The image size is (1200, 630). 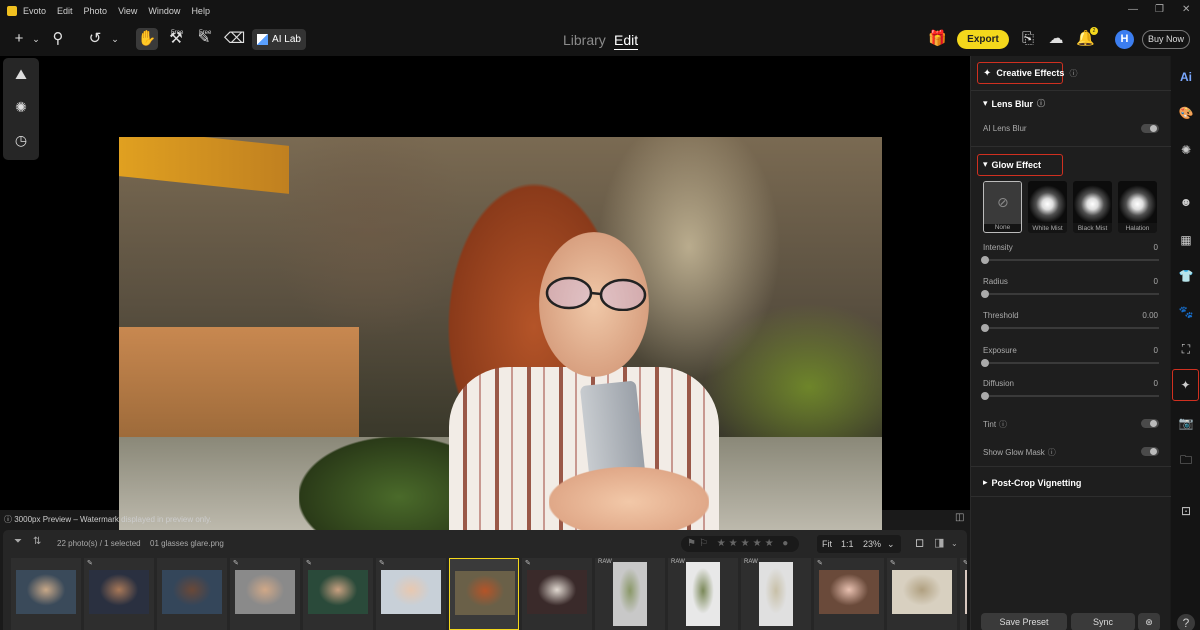 I want to click on undo-dropdown-chevron-icon: ⌄, so click(x=115, y=39).